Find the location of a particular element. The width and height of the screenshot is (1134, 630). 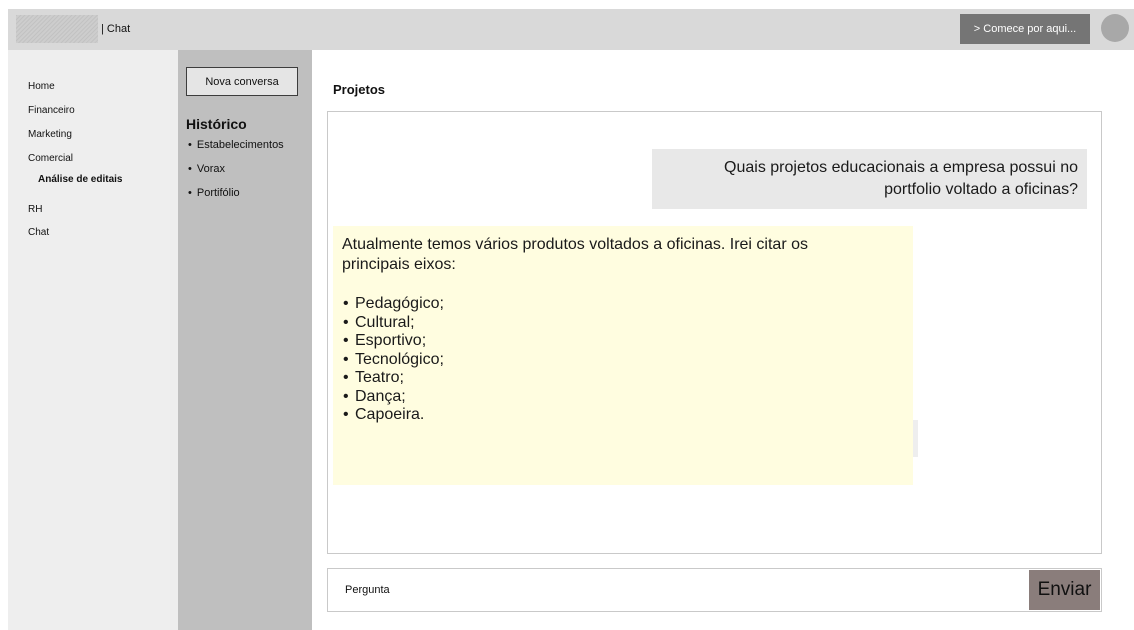

question-input is located at coordinates (678, 590).